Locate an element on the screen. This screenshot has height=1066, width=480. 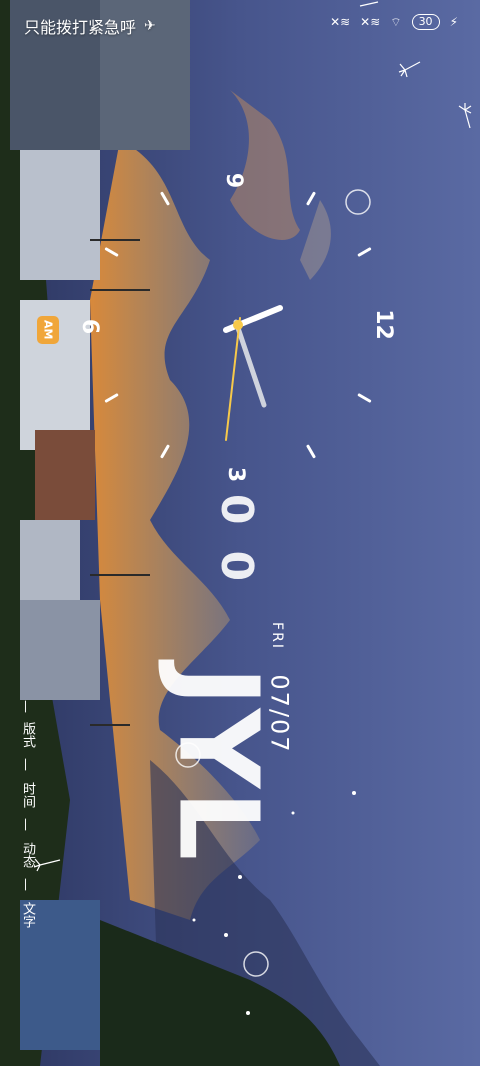
time-digits: 00 is located at coordinates (237, 550).